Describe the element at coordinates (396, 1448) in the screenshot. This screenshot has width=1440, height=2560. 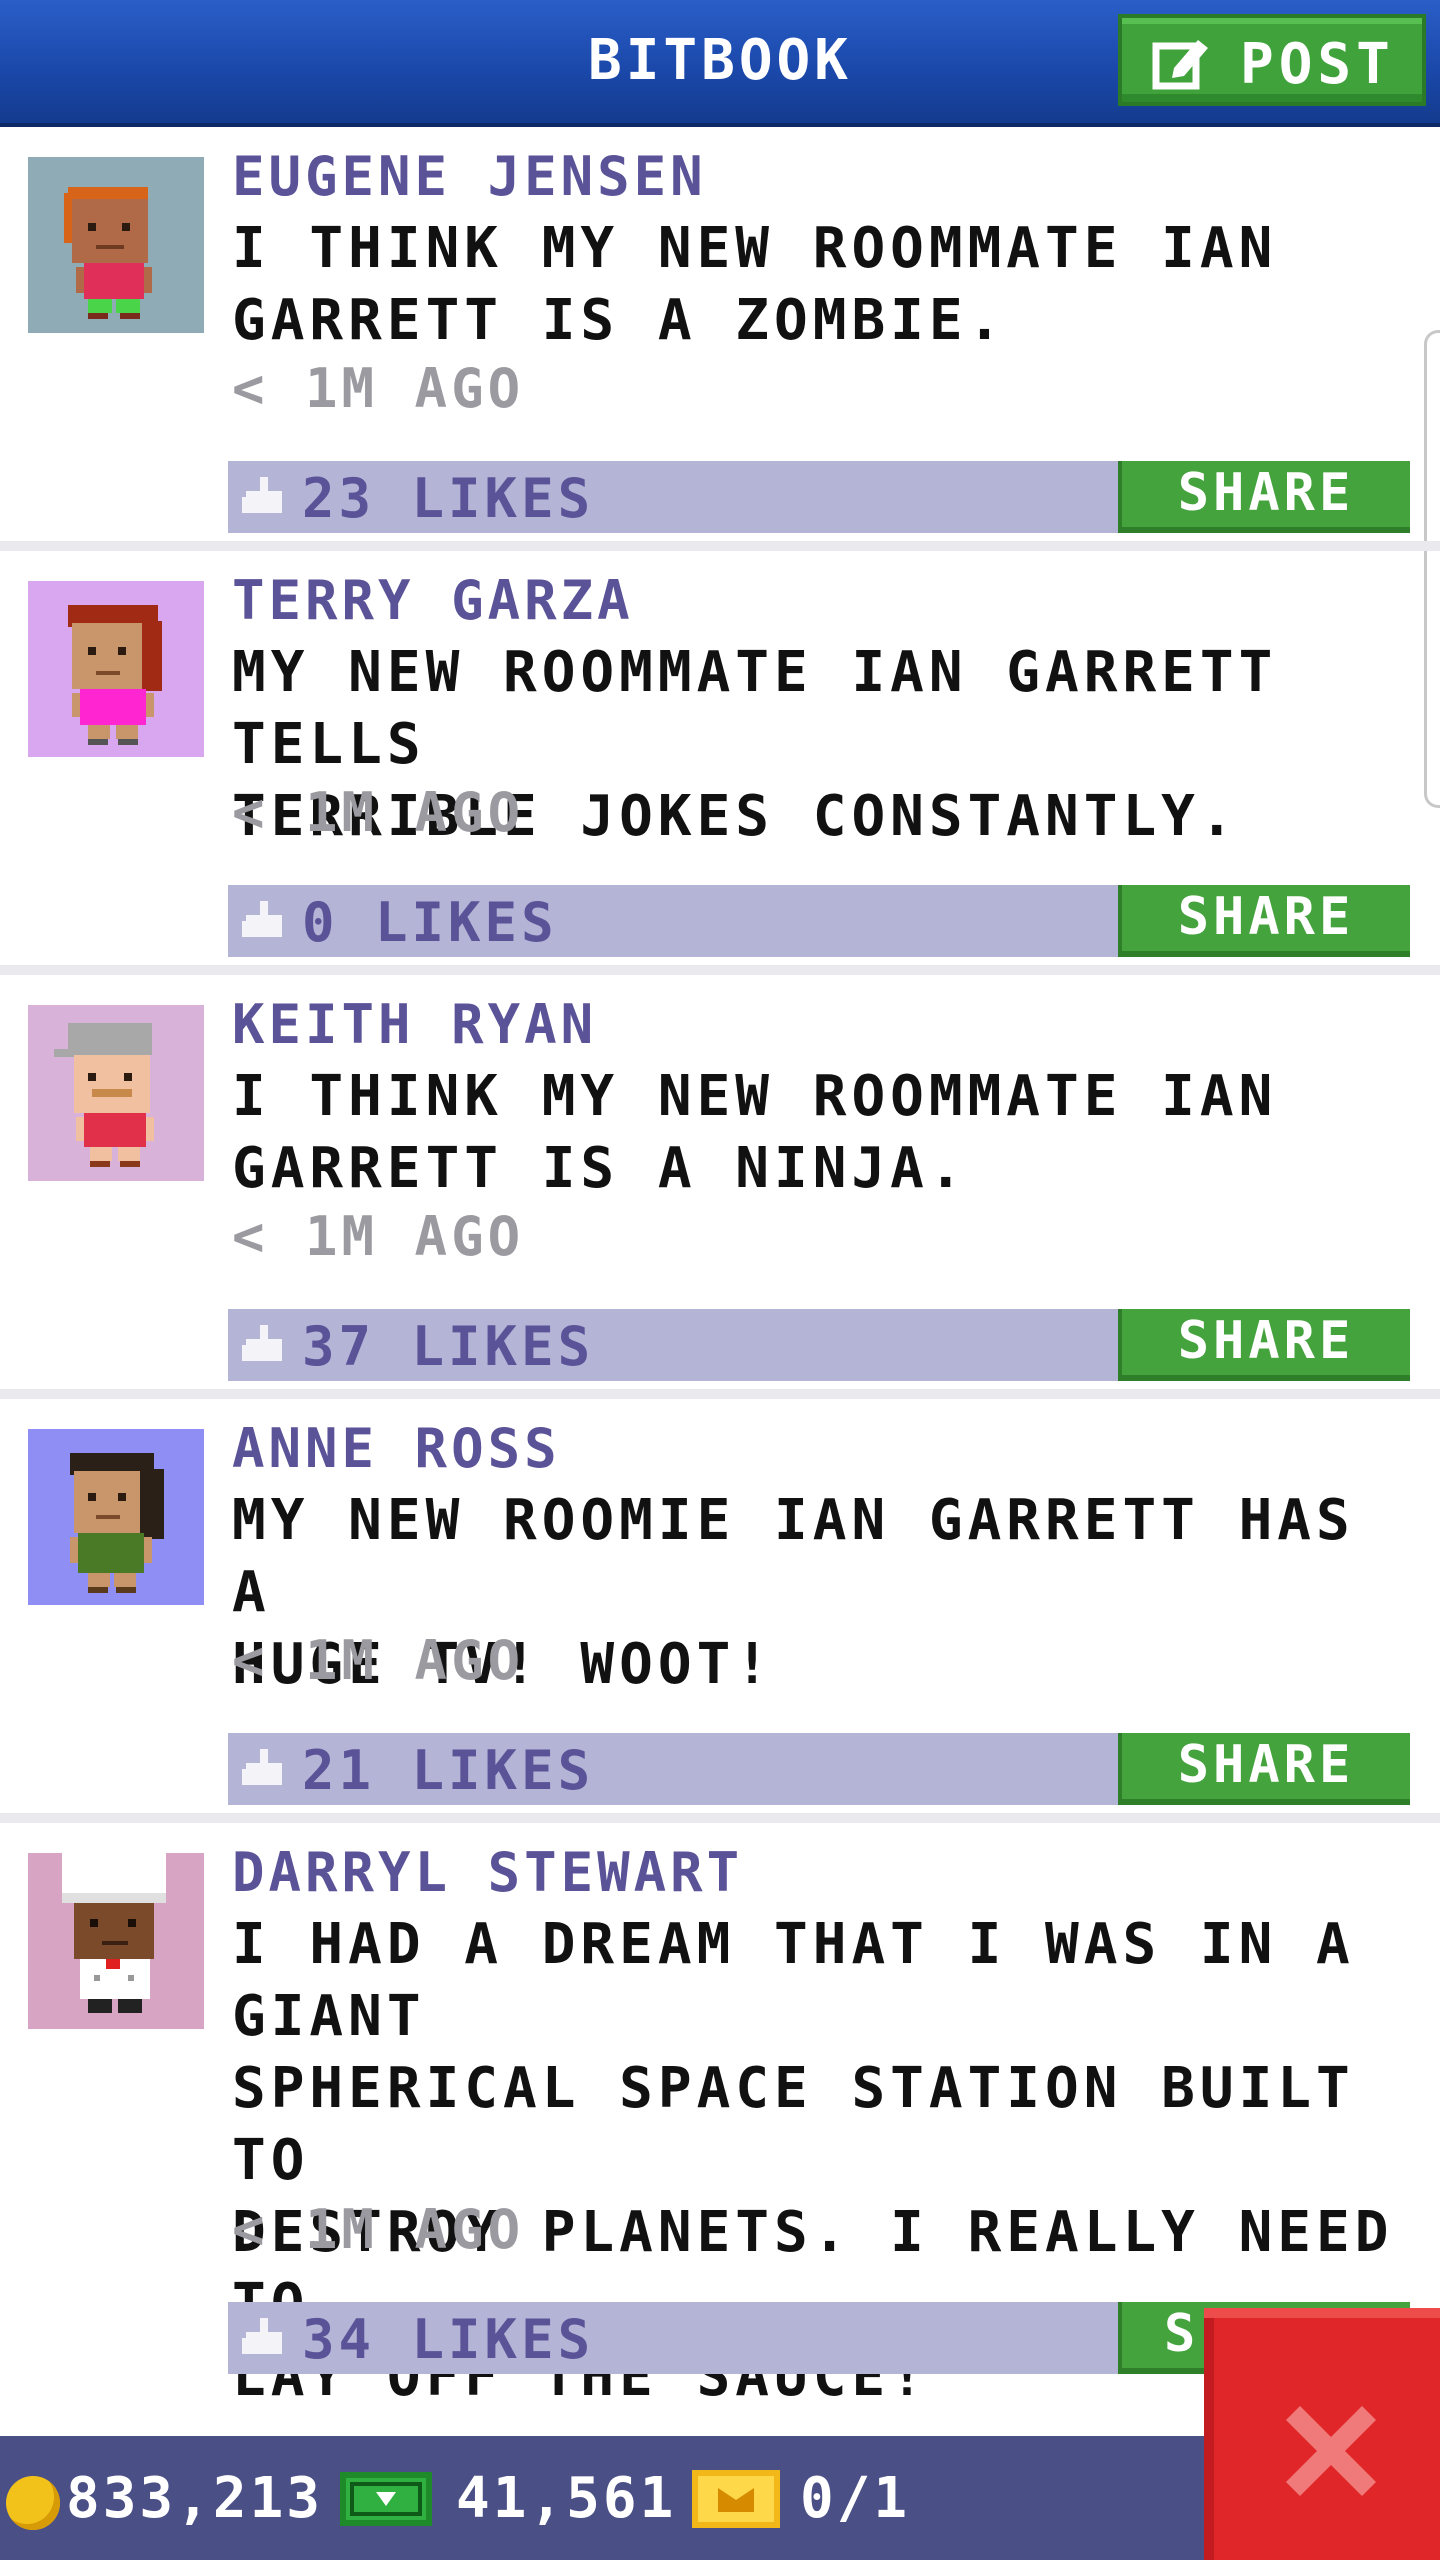
I see `post-author: ANNE ROSS` at that location.